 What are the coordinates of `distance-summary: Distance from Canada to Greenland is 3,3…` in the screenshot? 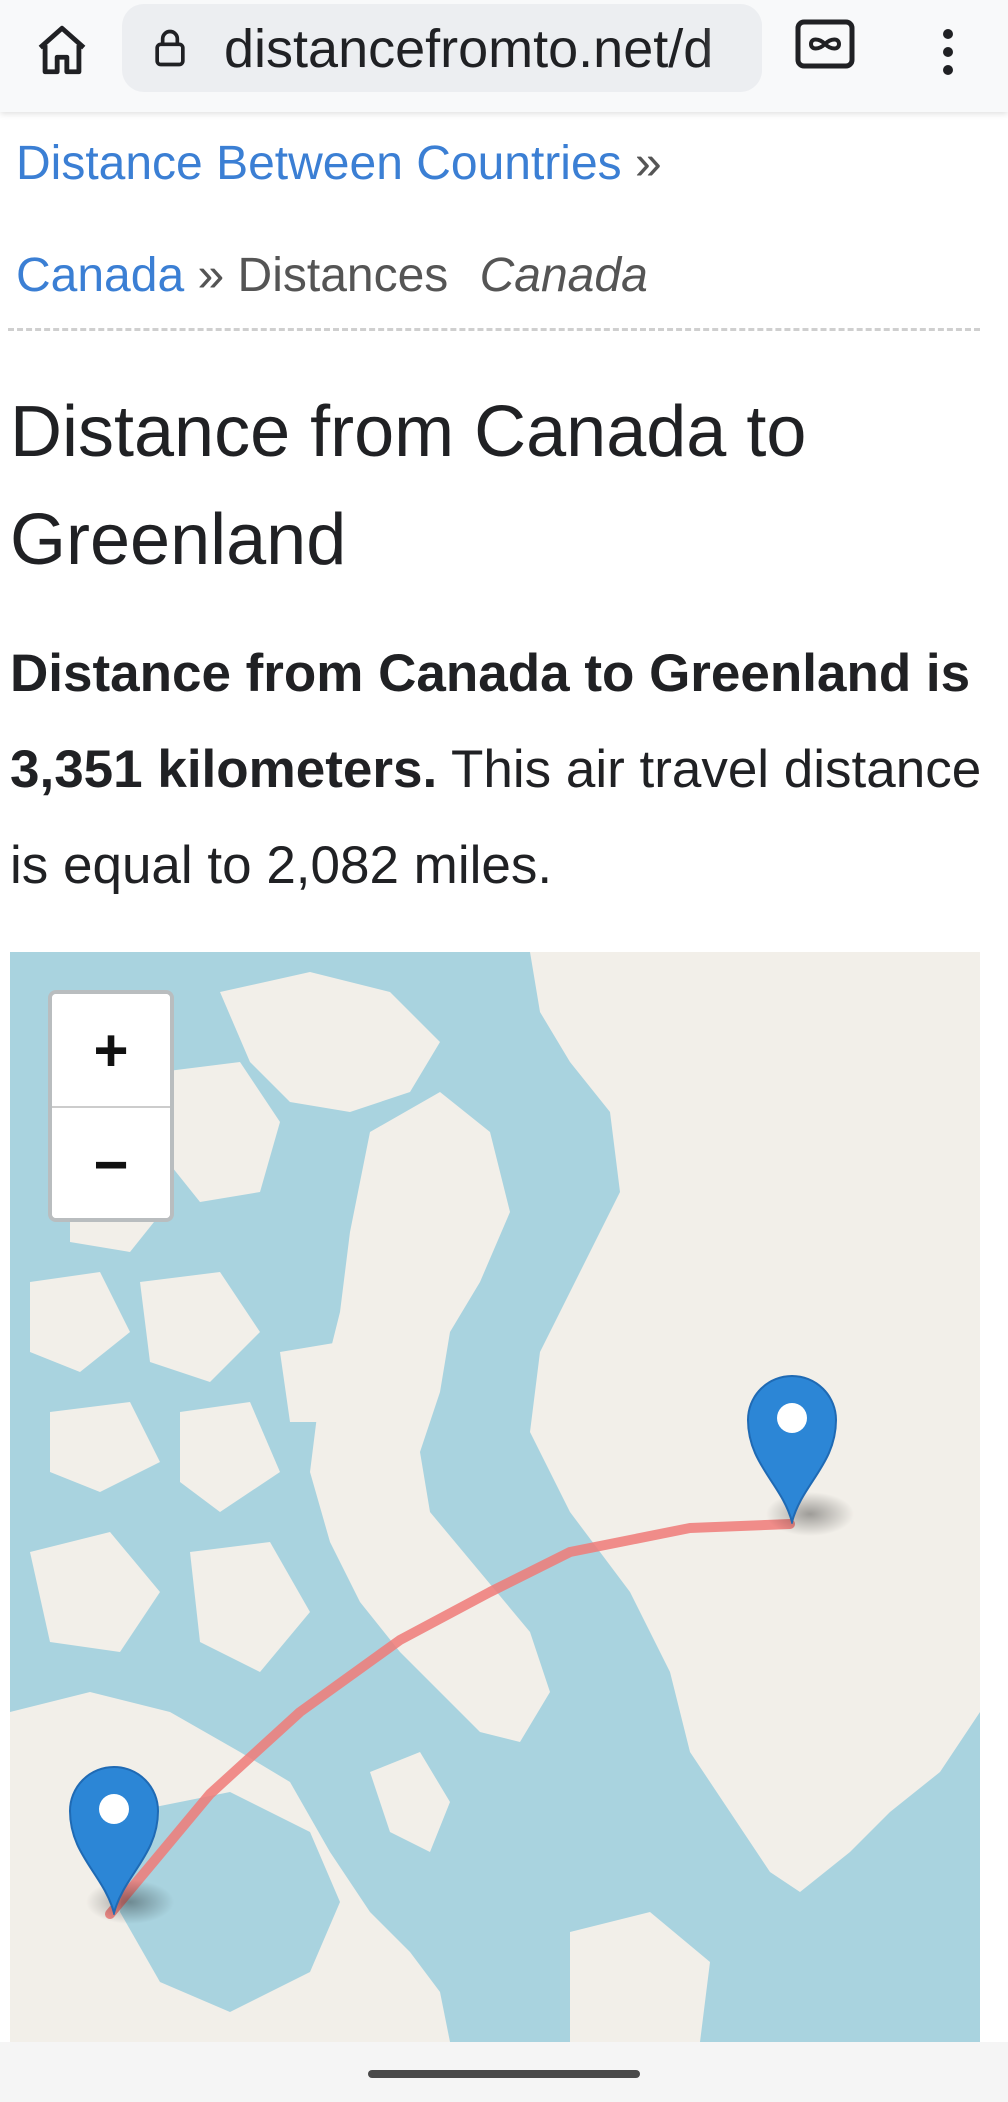 It's located at (505, 770).